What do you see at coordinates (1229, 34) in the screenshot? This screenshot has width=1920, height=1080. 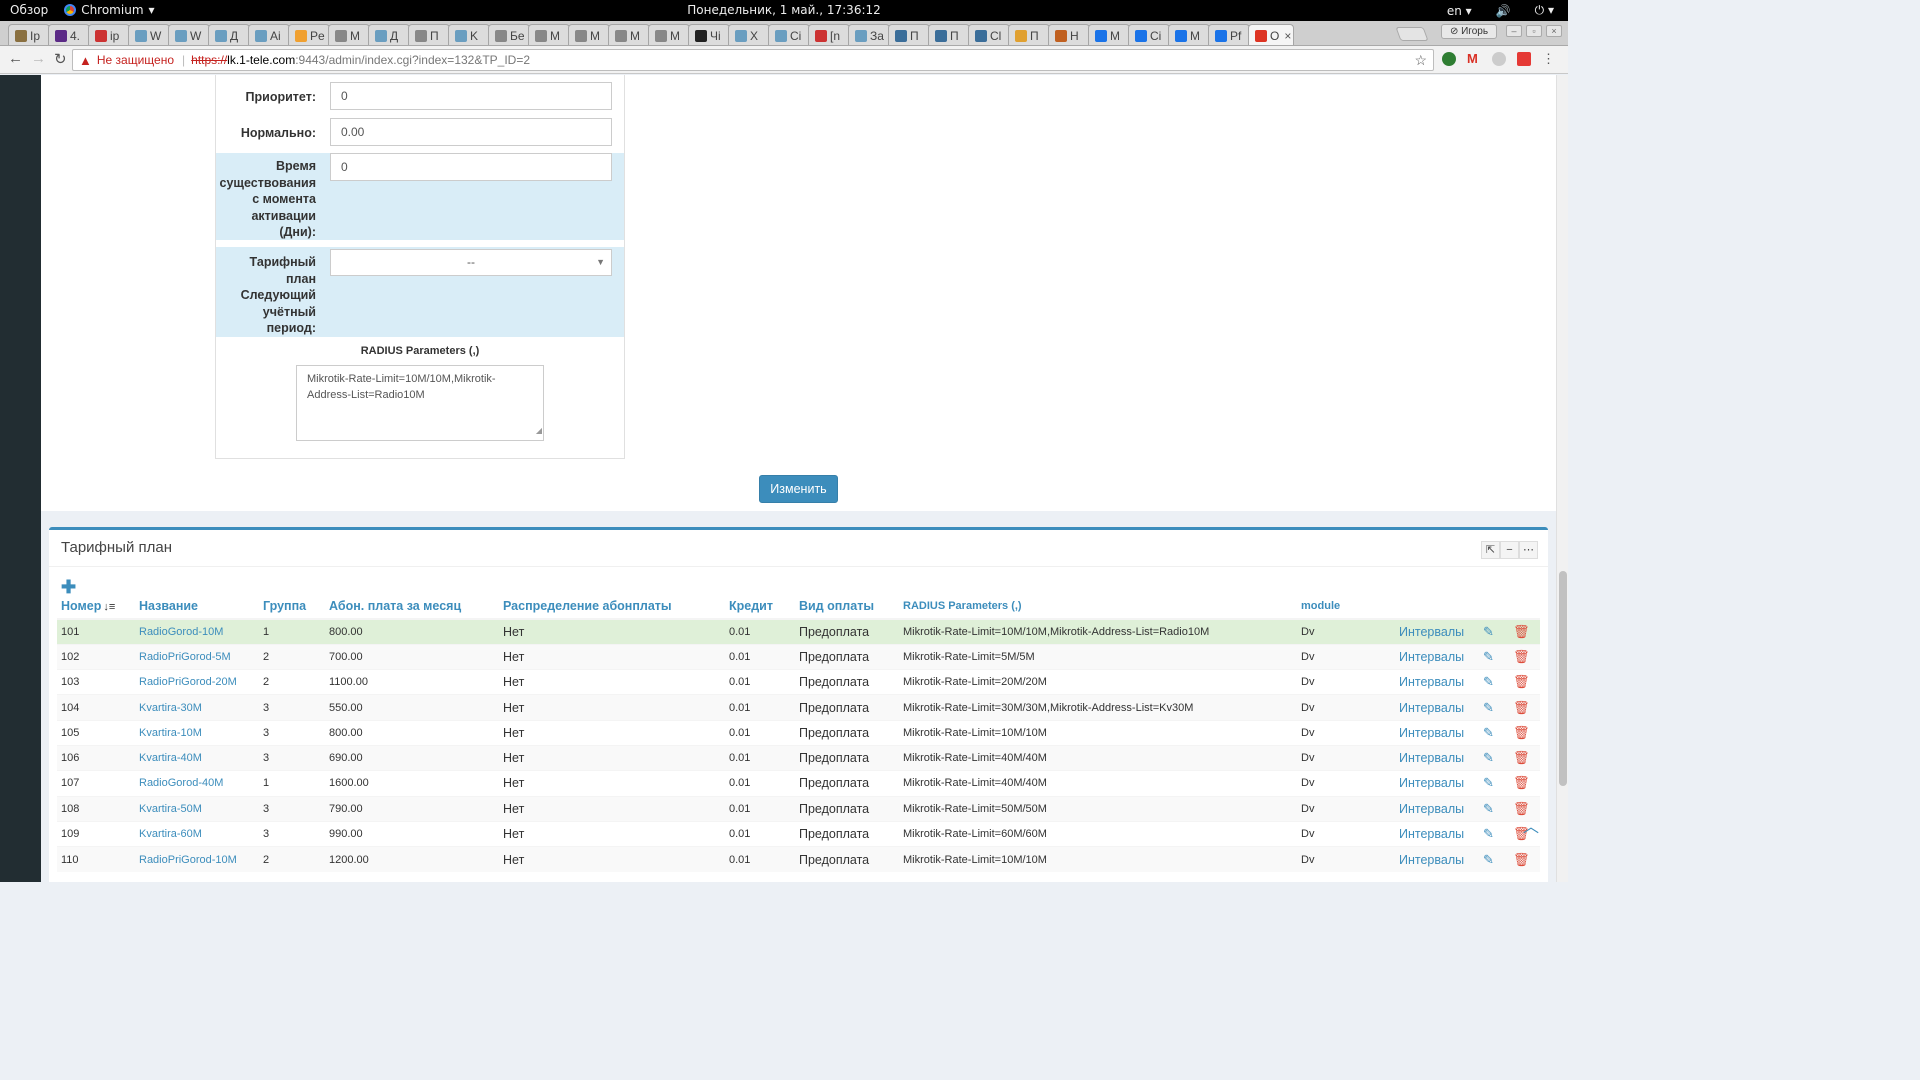 I see `browser-tab: Pf` at bounding box center [1229, 34].